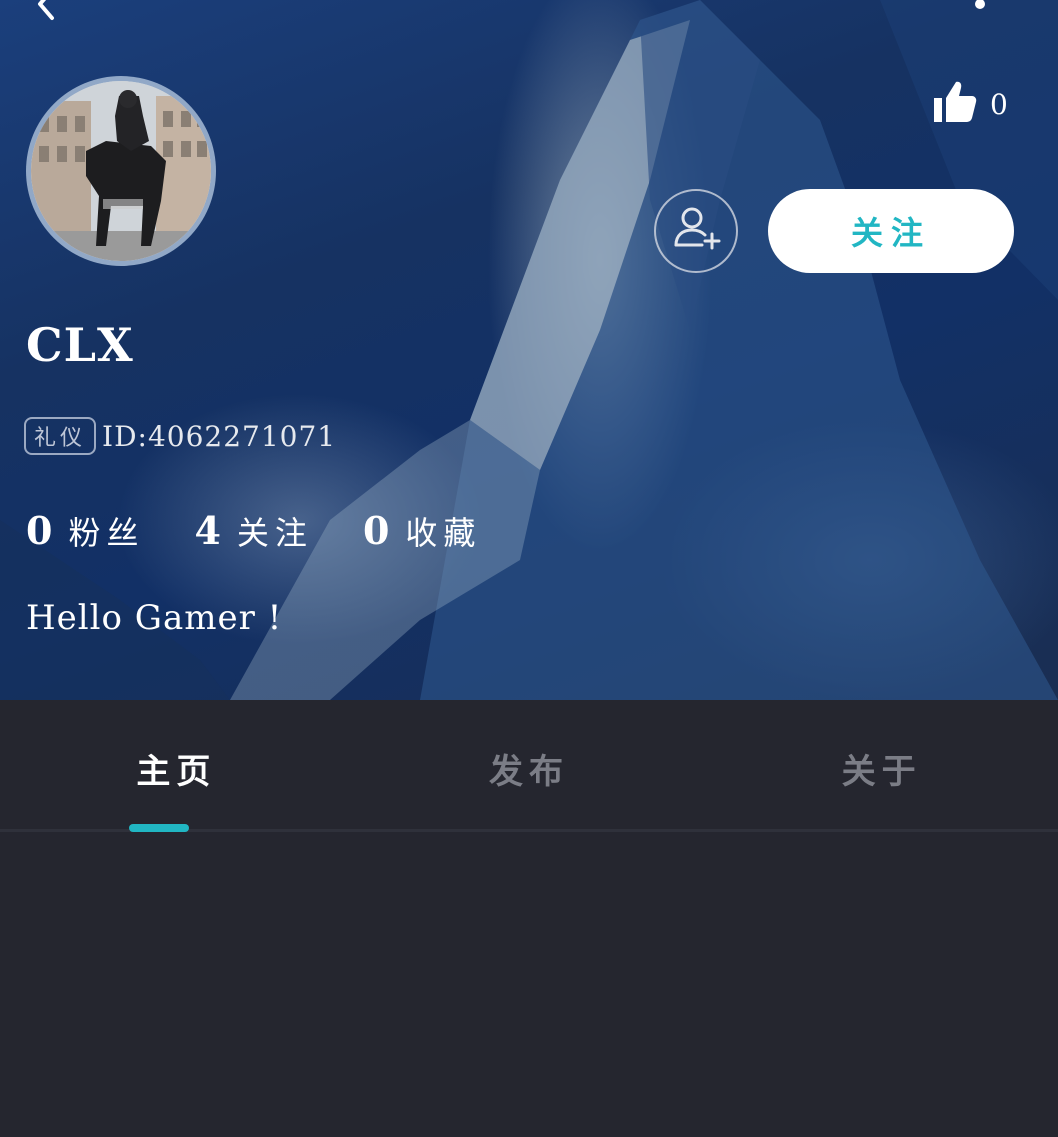 The image size is (1058, 1137). I want to click on tab-posts: 发布, so click(529, 764).